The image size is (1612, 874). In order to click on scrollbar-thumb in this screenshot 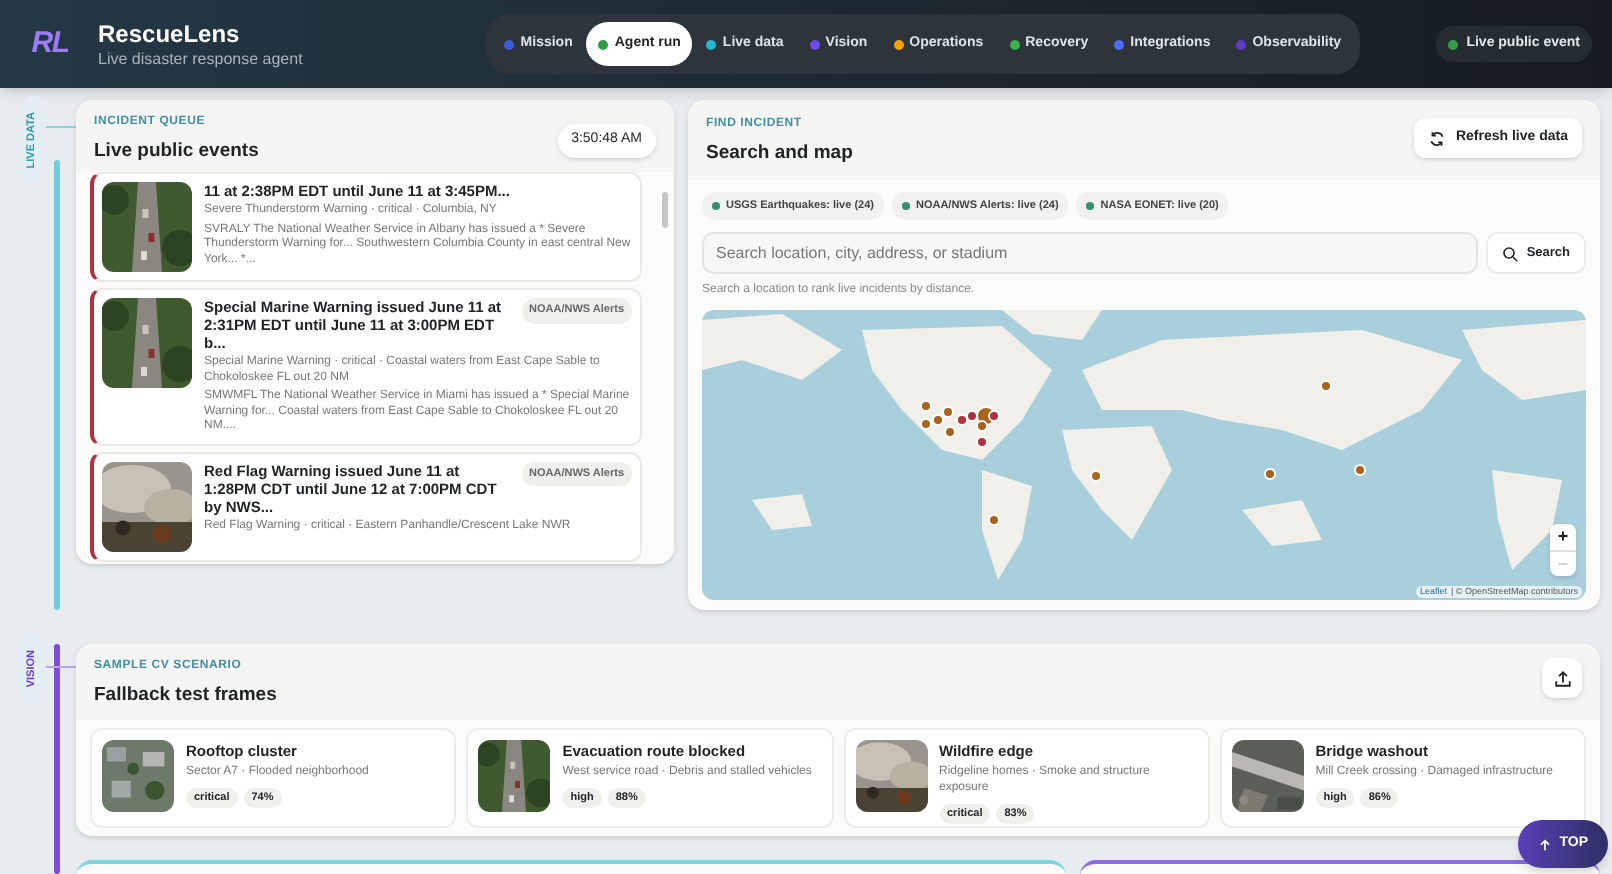, I will do `click(665, 210)`.